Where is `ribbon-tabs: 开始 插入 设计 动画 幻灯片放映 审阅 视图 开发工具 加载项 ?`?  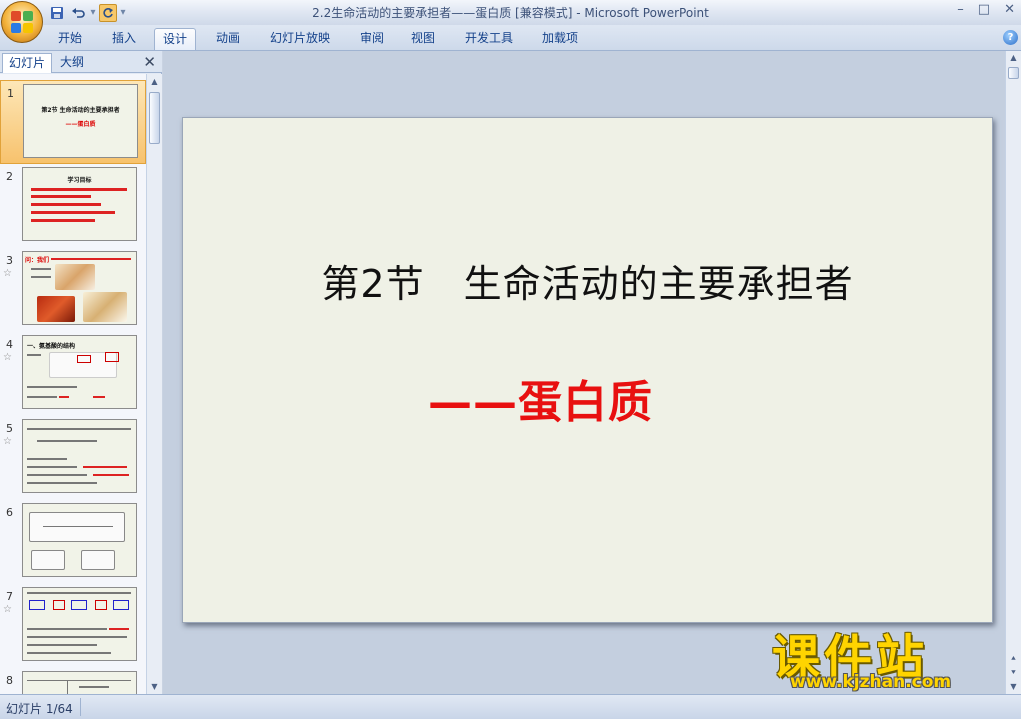
ribbon-tabs: 开始 插入 设计 动画 幻灯片放映 审阅 视图 开发工具 加载项 ? is located at coordinates (510, 38).